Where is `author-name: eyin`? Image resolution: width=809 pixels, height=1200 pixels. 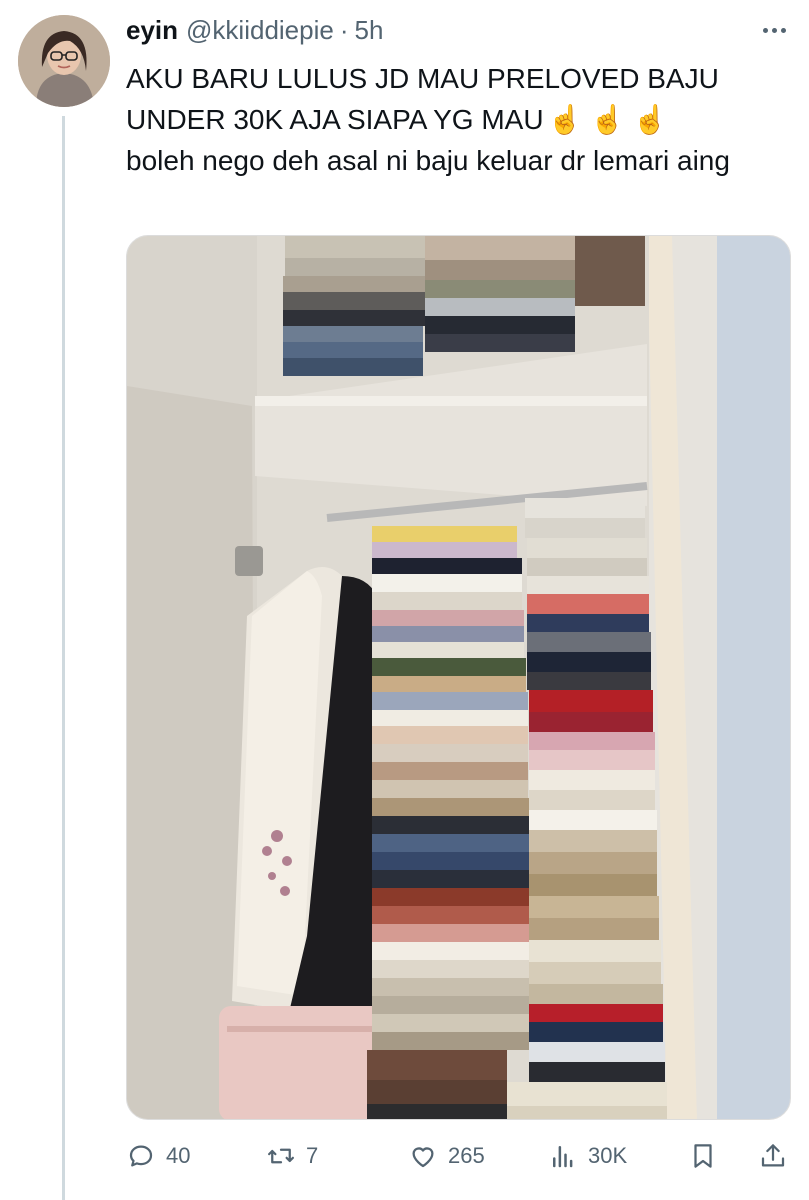
author-name: eyin is located at coordinates (152, 30).